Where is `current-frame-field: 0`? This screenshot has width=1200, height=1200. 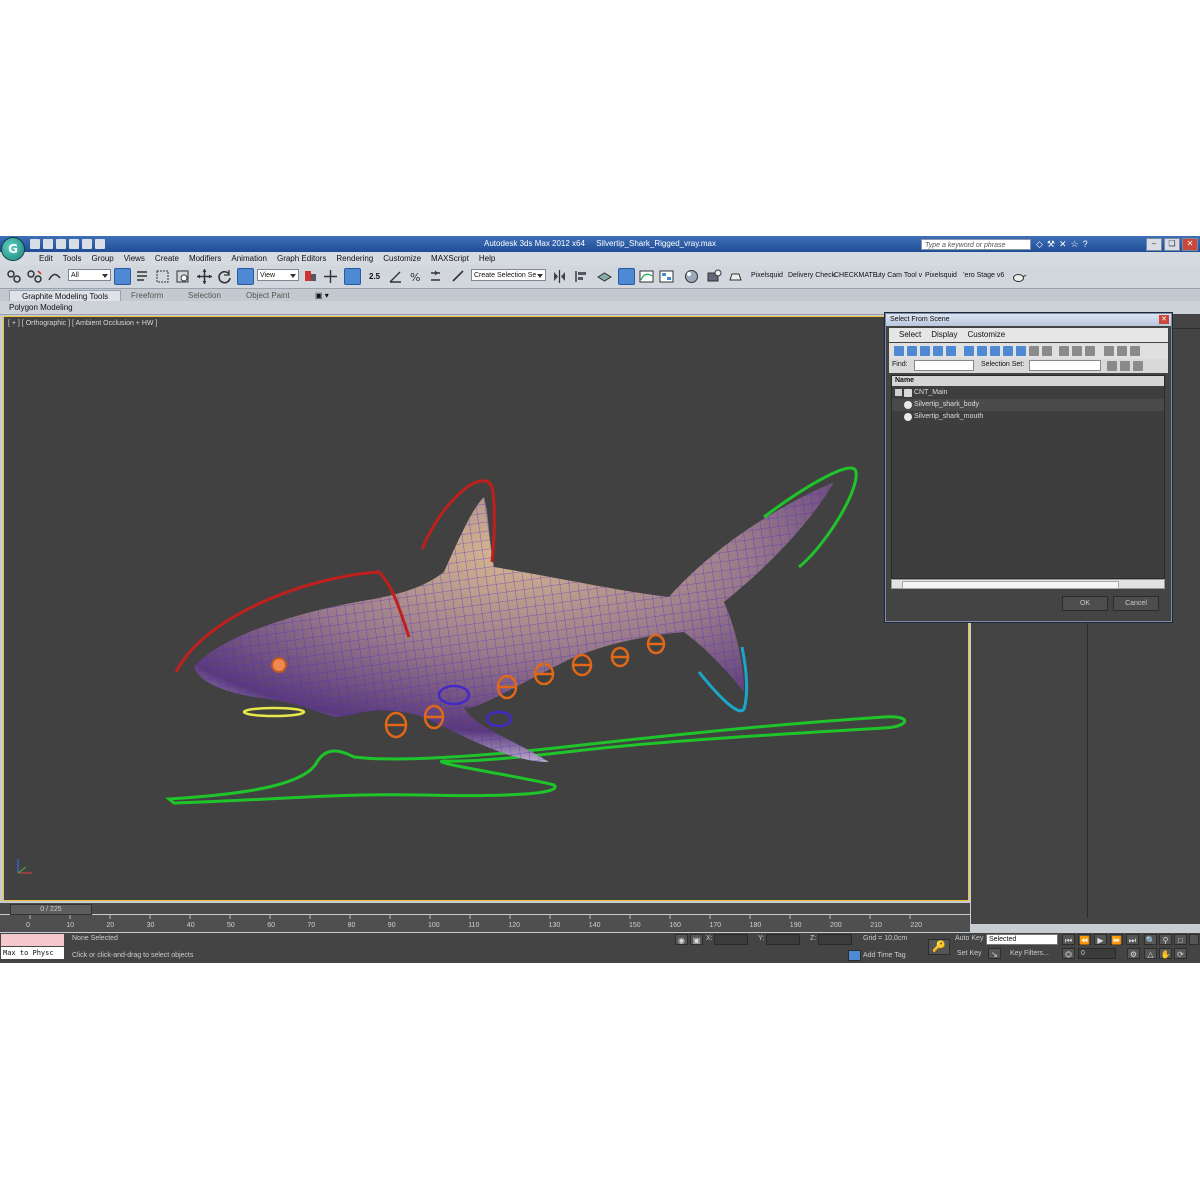
current-frame-field: 0 is located at coordinates (1097, 953).